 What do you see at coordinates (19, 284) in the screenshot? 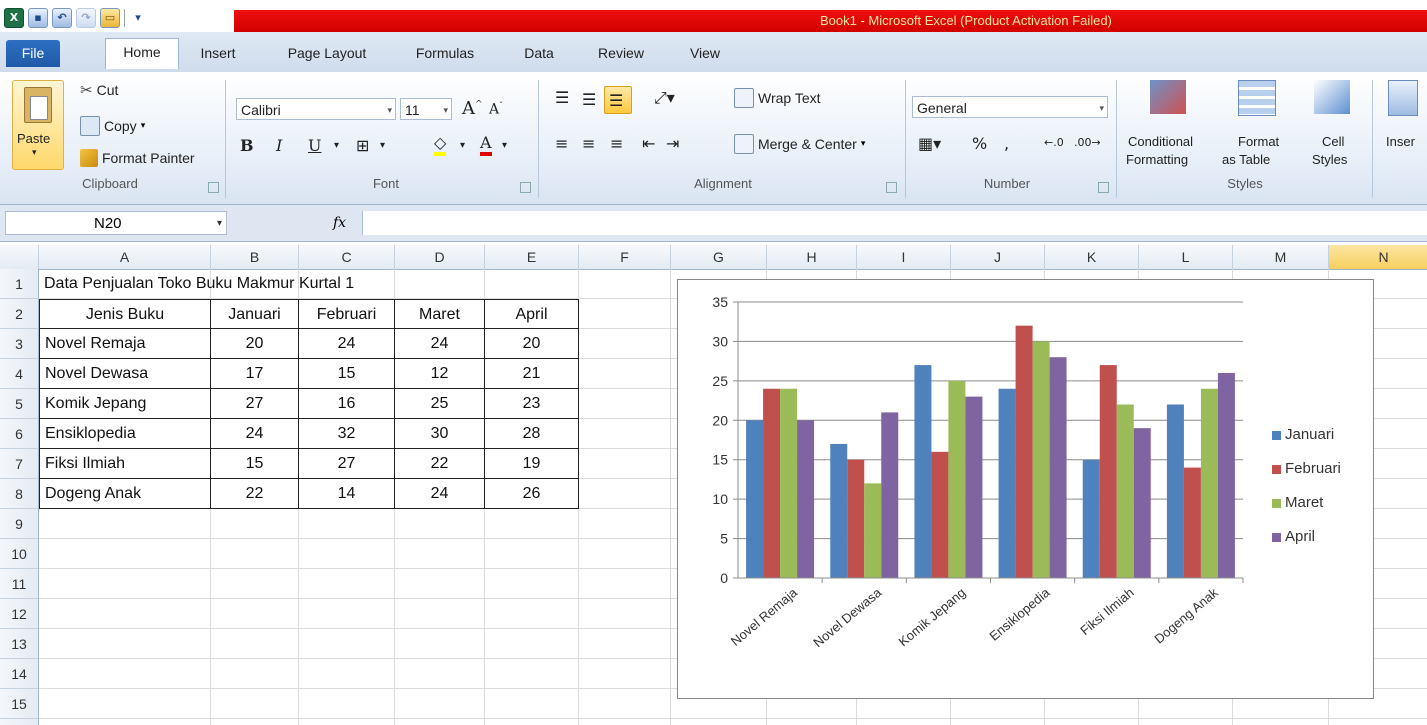
I see `row-header-1: 1` at bounding box center [19, 284].